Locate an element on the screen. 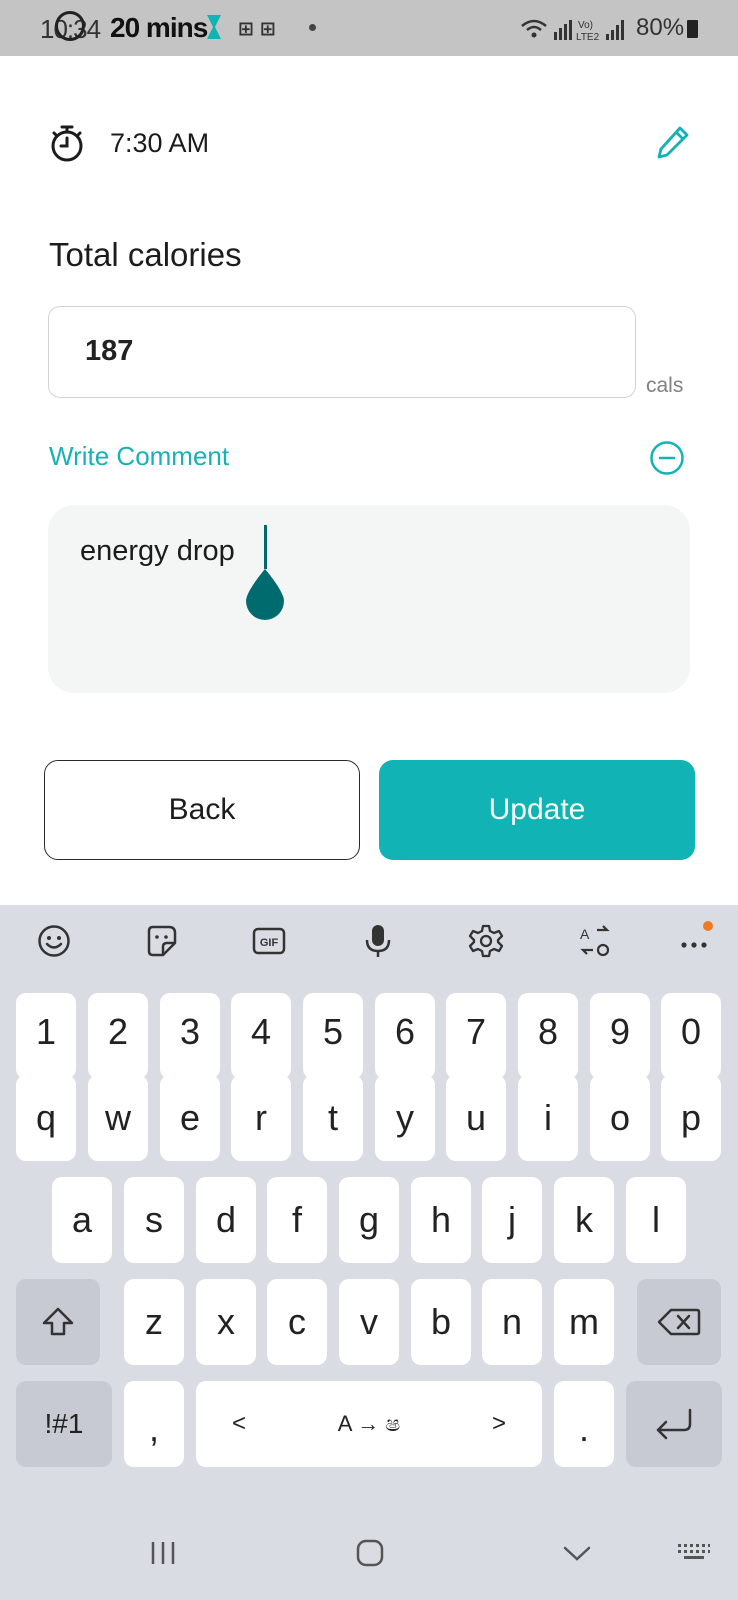 Image resolution: width=738 pixels, height=1600 pixels. key-p: p is located at coordinates (691, 1118).